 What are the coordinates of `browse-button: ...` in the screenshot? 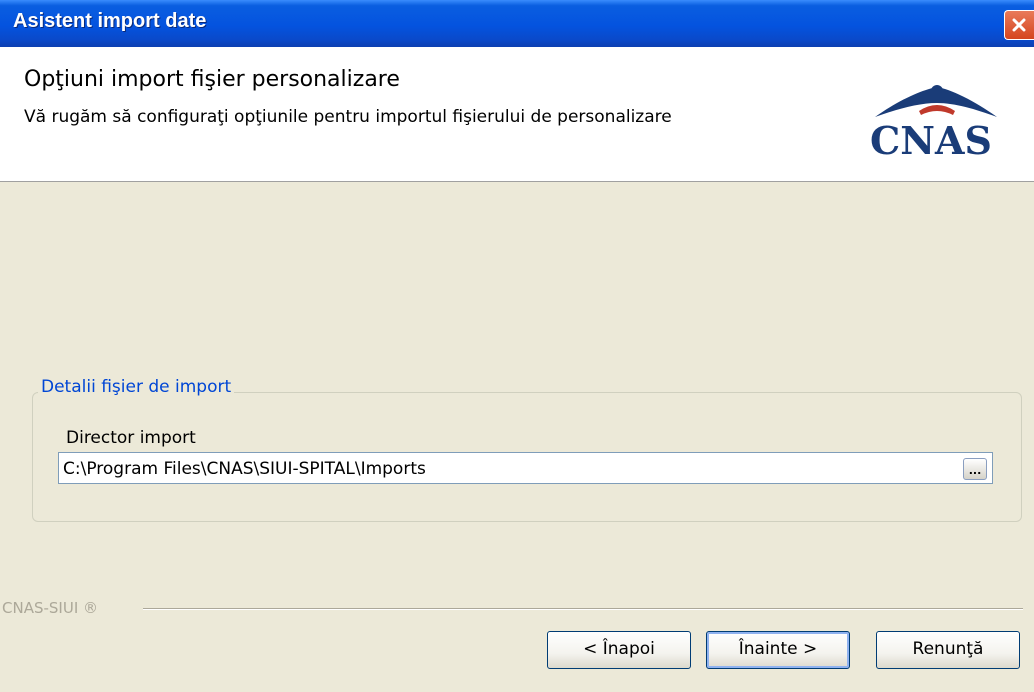 It's located at (975, 469).